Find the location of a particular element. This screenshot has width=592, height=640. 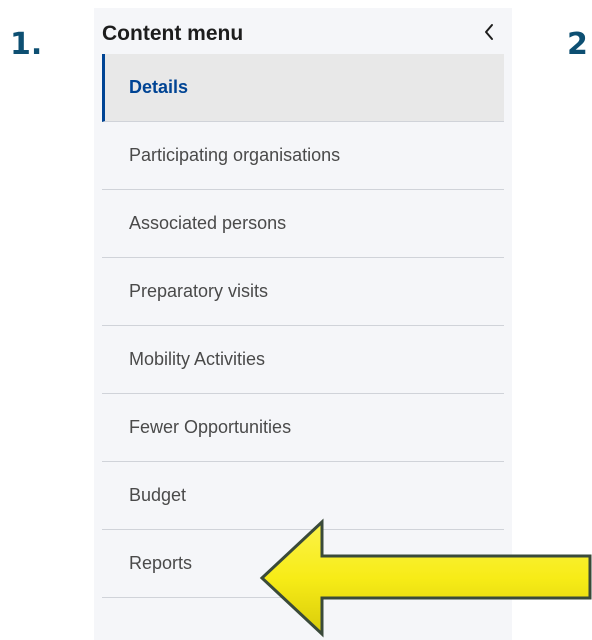

menu-item-label: Associated persons is located at coordinates (208, 223).